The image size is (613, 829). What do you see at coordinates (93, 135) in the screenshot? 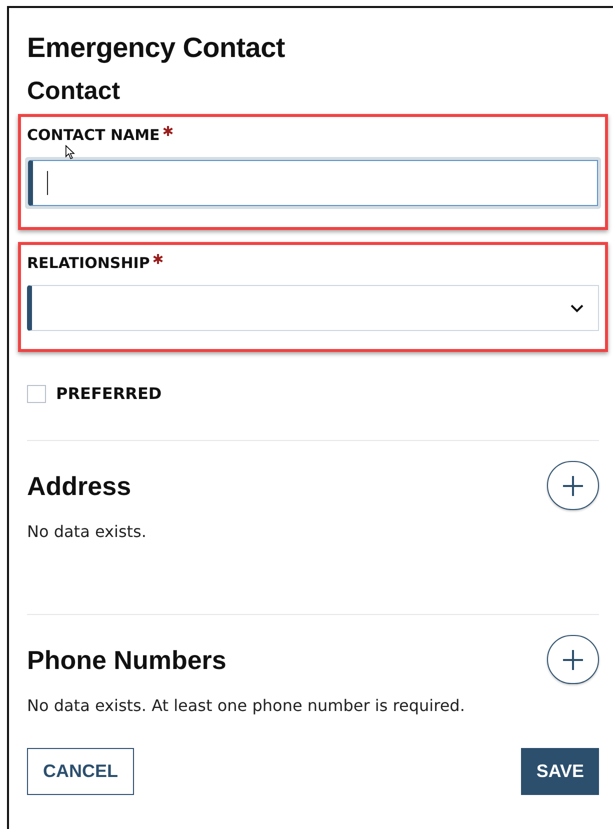
I see `field-label: CONTACT NAME` at bounding box center [93, 135].